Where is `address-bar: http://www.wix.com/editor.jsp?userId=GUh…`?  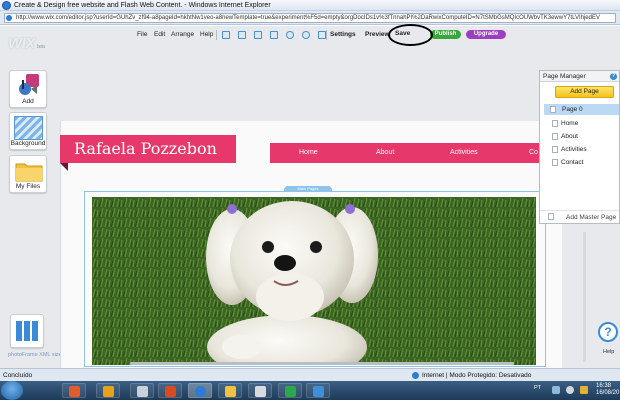 address-bar: http://www.wix.com/editor.jsp?userId=GUh… is located at coordinates (310, 18).